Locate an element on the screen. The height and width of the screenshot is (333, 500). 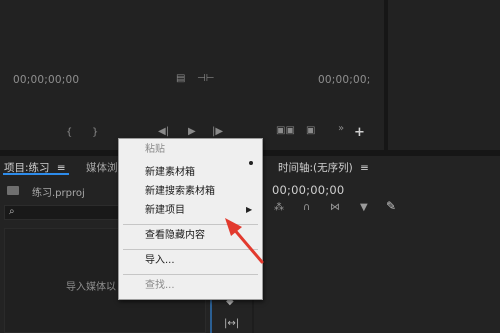
mark-out-icon: } is located at coordinates (95, 133).